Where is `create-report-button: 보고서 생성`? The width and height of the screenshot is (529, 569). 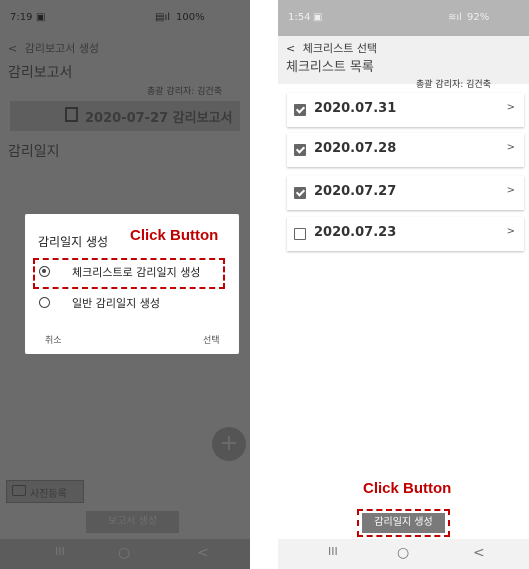 create-report-button: 보고서 생성 is located at coordinates (132, 522).